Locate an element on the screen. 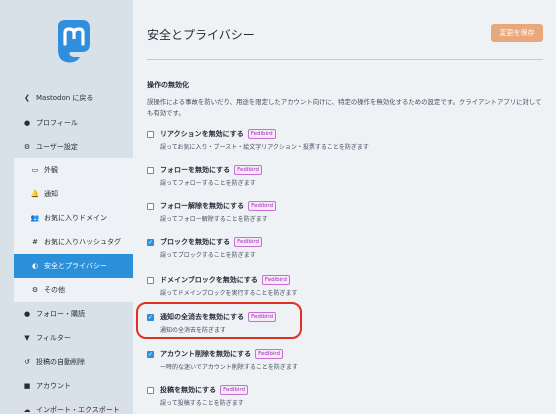 The height and width of the screenshot is (414, 556). sidebar-item-account: ■ アカウント is located at coordinates (66, 386).